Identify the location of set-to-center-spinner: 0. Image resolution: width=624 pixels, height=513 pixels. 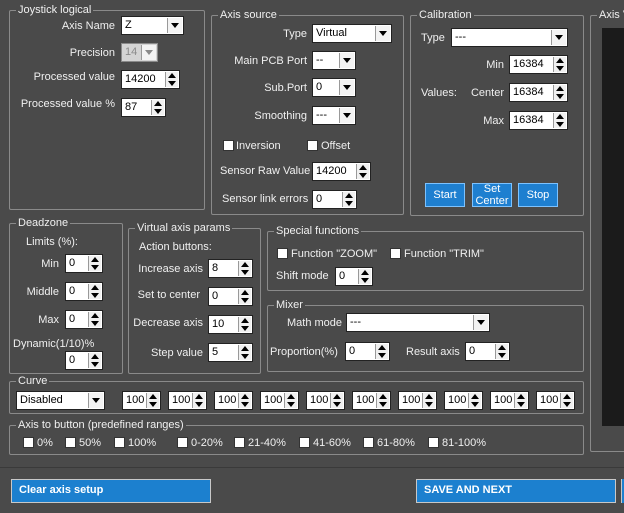
(230, 296).